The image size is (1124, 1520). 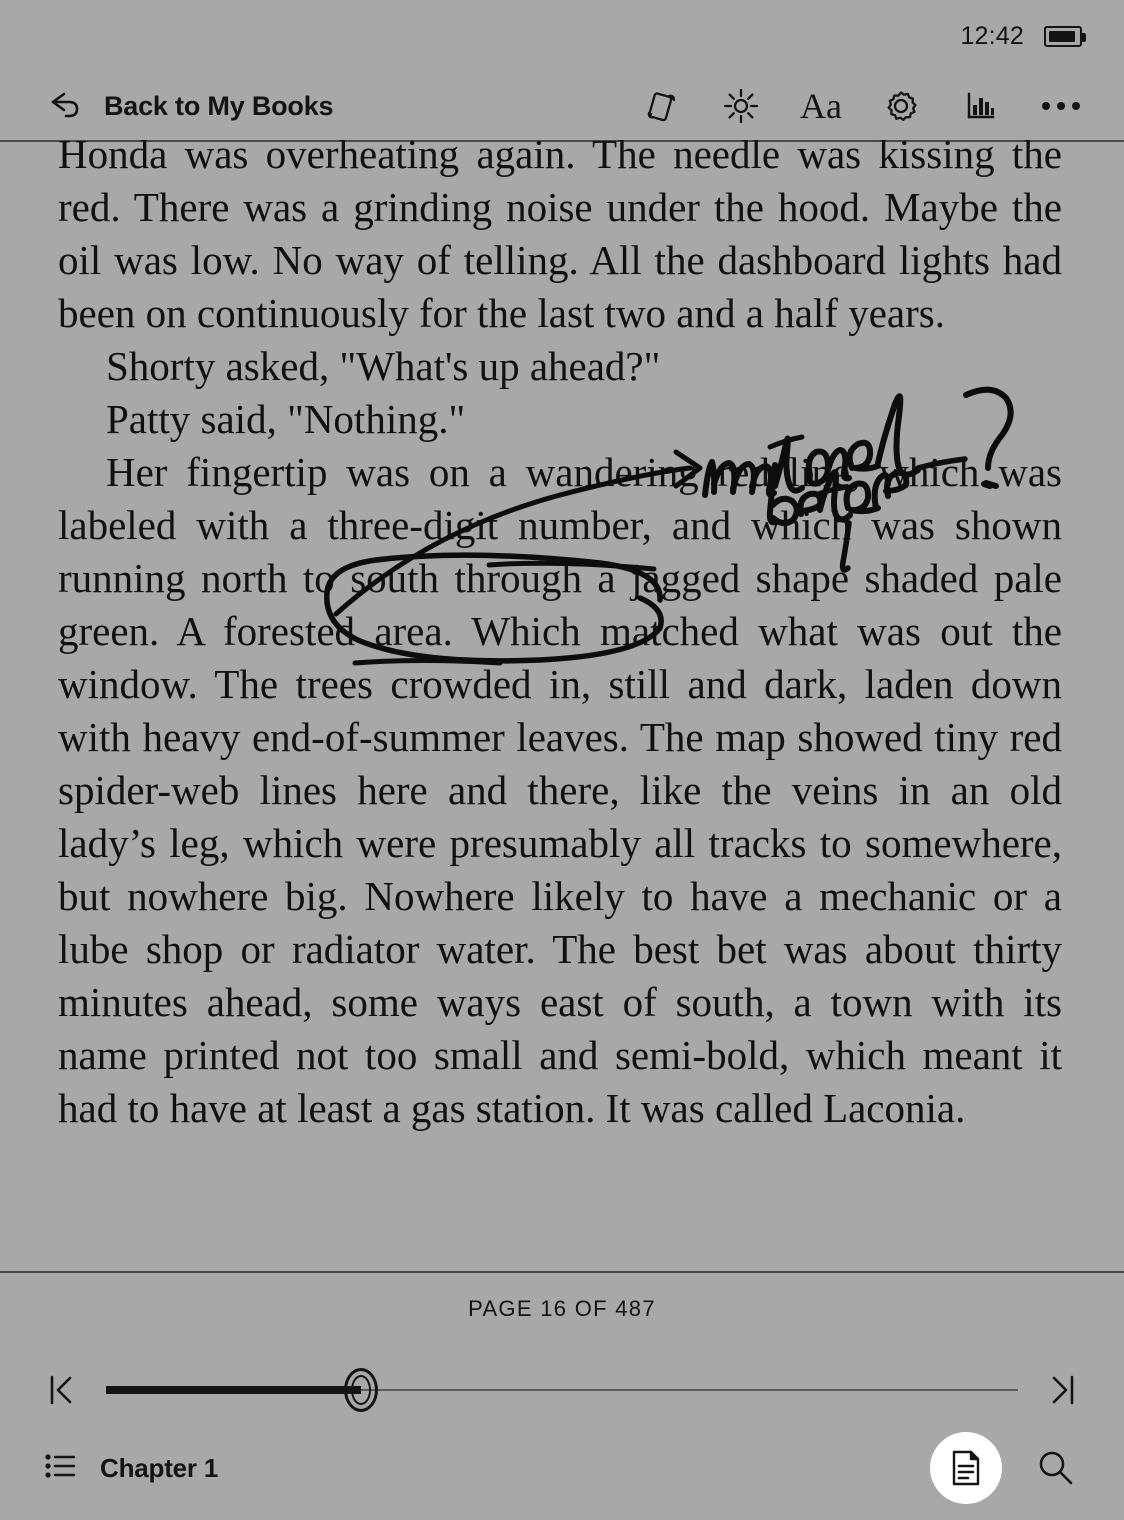 What do you see at coordinates (981, 106) in the screenshot?
I see `reading-stats-icon` at bounding box center [981, 106].